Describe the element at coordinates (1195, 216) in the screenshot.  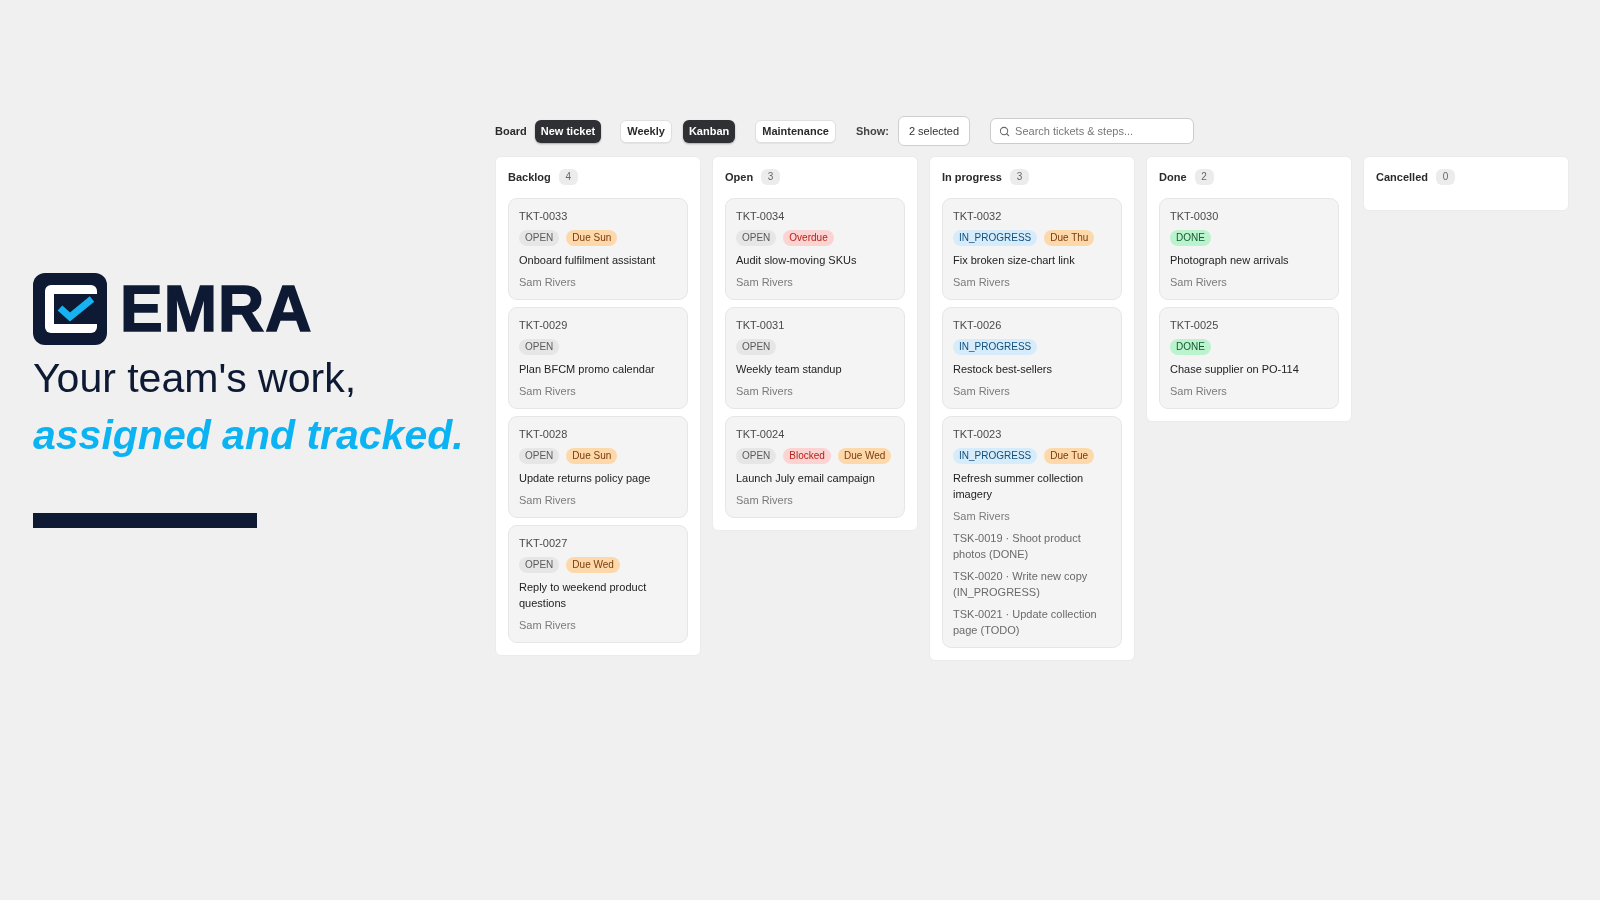
I see `ticket-id: TKT-0030` at that location.